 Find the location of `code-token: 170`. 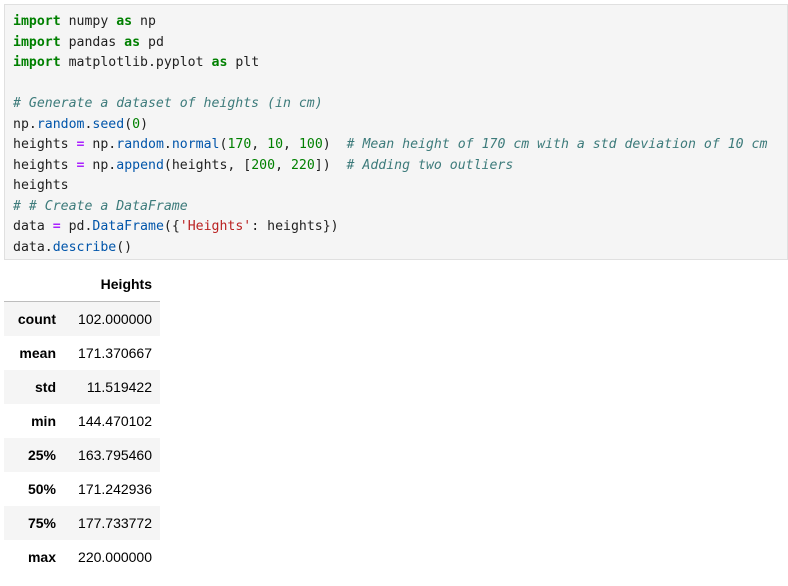

code-token: 170 is located at coordinates (239, 144).